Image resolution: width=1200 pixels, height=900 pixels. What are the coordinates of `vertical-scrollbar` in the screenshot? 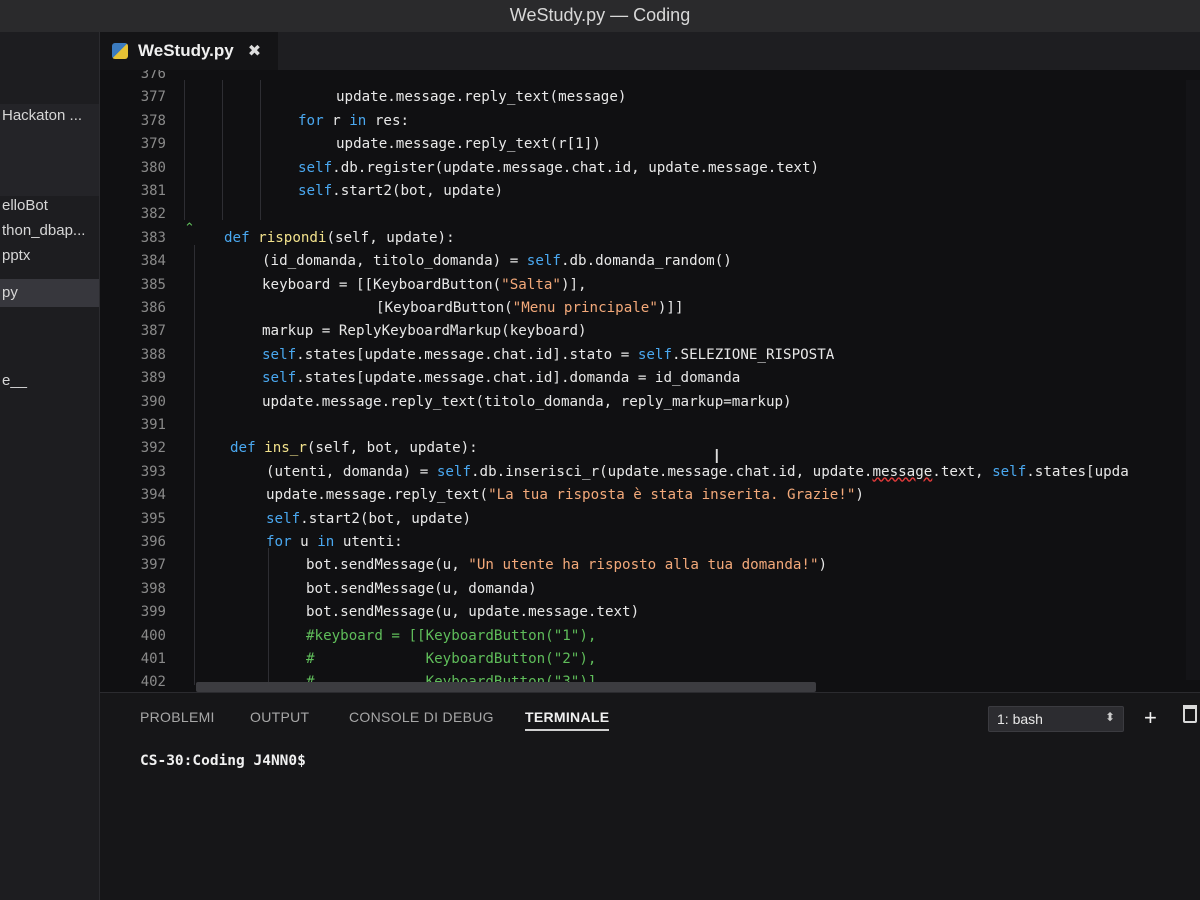 It's located at (1193, 380).